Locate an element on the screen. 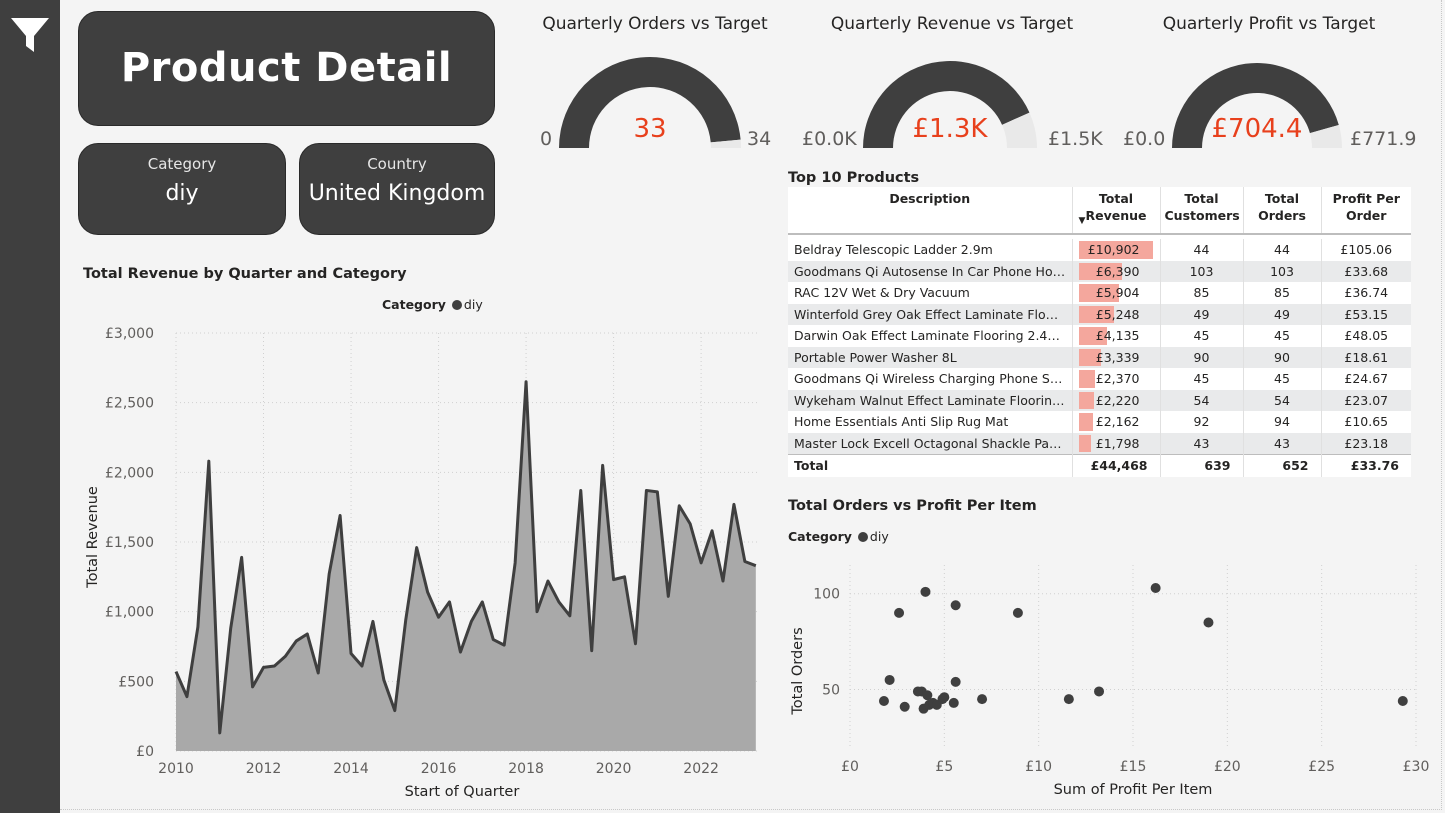  x-tick-label: 2018 is located at coordinates (526, 769).